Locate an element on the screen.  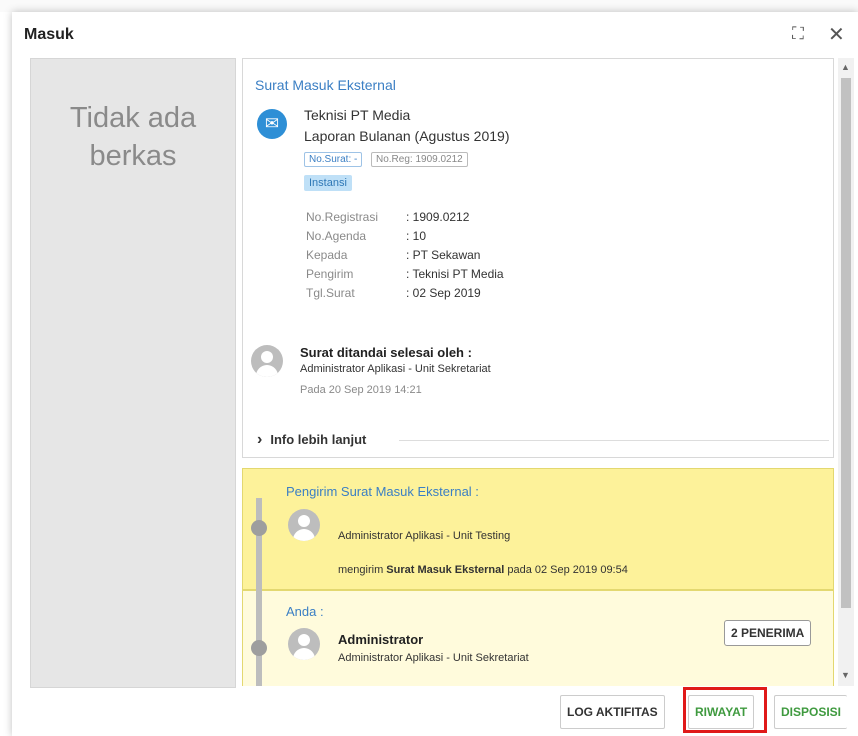
scroll-down-icon: ▼ is located at coordinates (845, 675).